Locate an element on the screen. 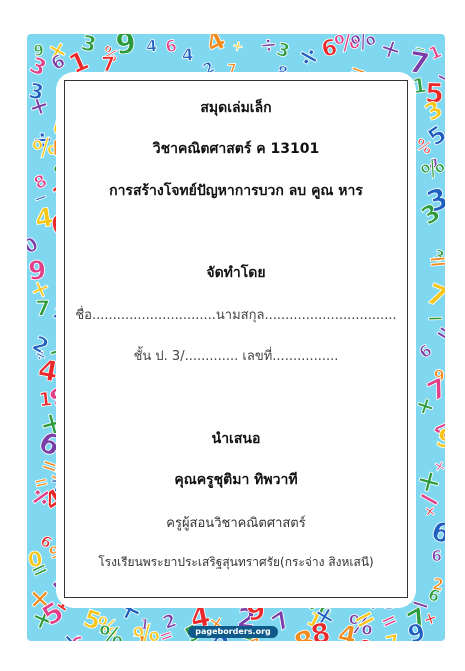 This screenshot has width=465, height=671. watermark-badge: pageborders.org is located at coordinates (233, 632).